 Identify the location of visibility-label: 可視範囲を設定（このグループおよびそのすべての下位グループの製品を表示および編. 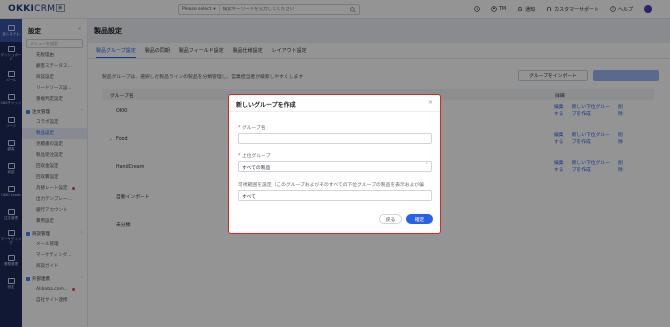
(331, 185).